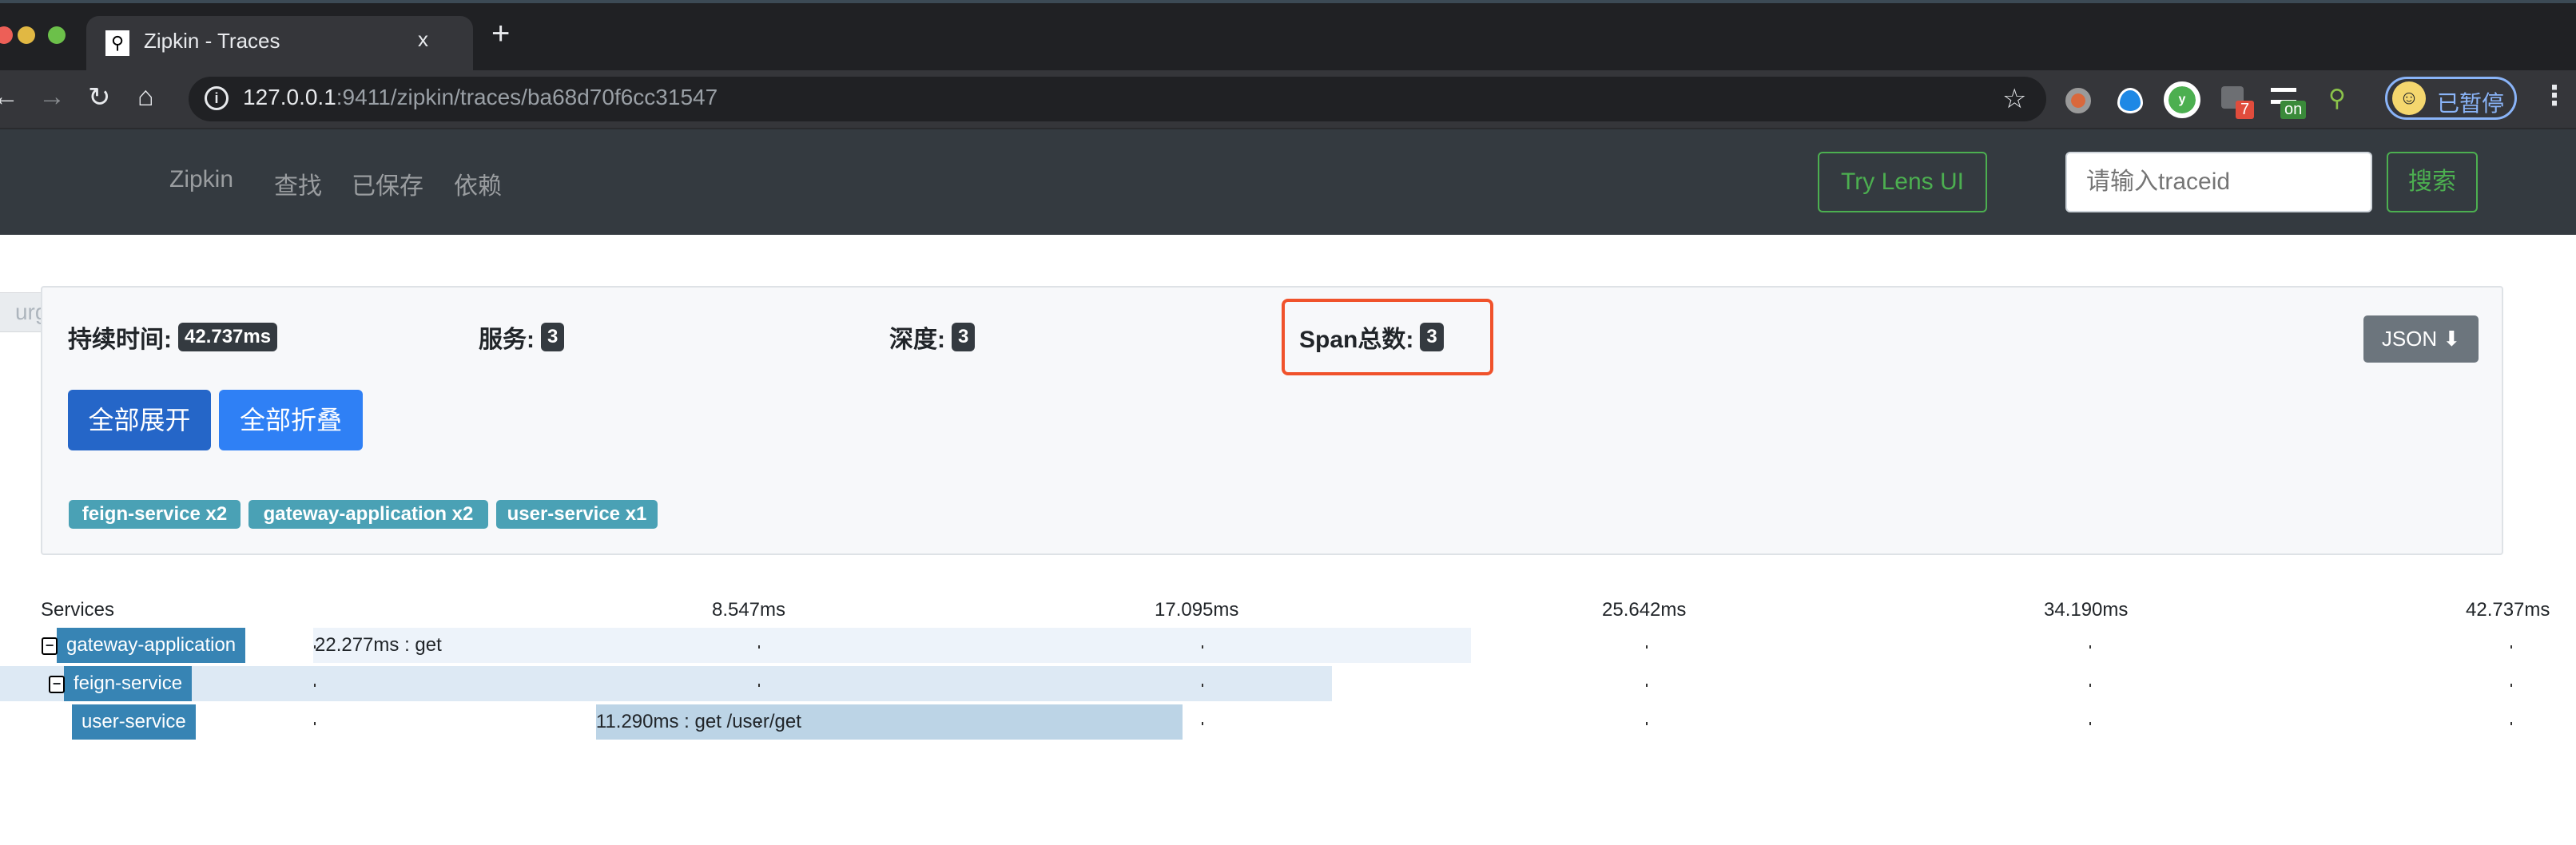  Describe the element at coordinates (1288, 35) in the screenshot. I see `browser-tab-bar: ⚲ Zipkin - Traces x +` at that location.